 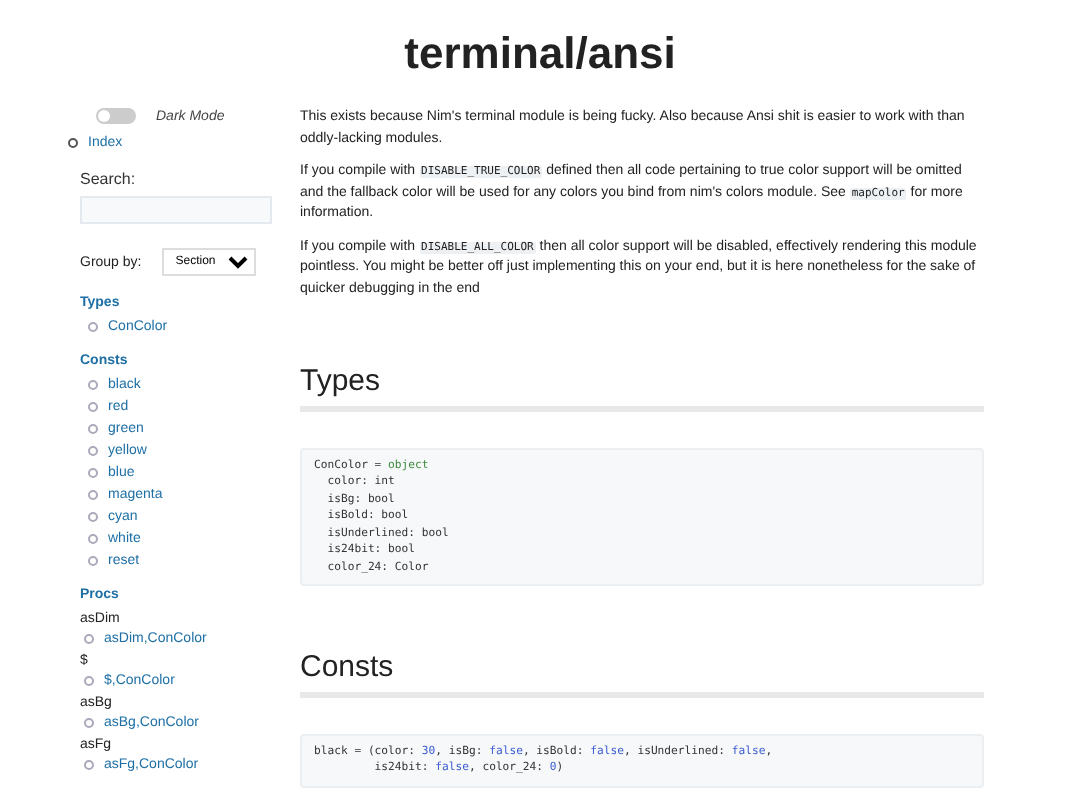 What do you see at coordinates (540, 54) in the screenshot?
I see `page-title: terminal/ansi` at bounding box center [540, 54].